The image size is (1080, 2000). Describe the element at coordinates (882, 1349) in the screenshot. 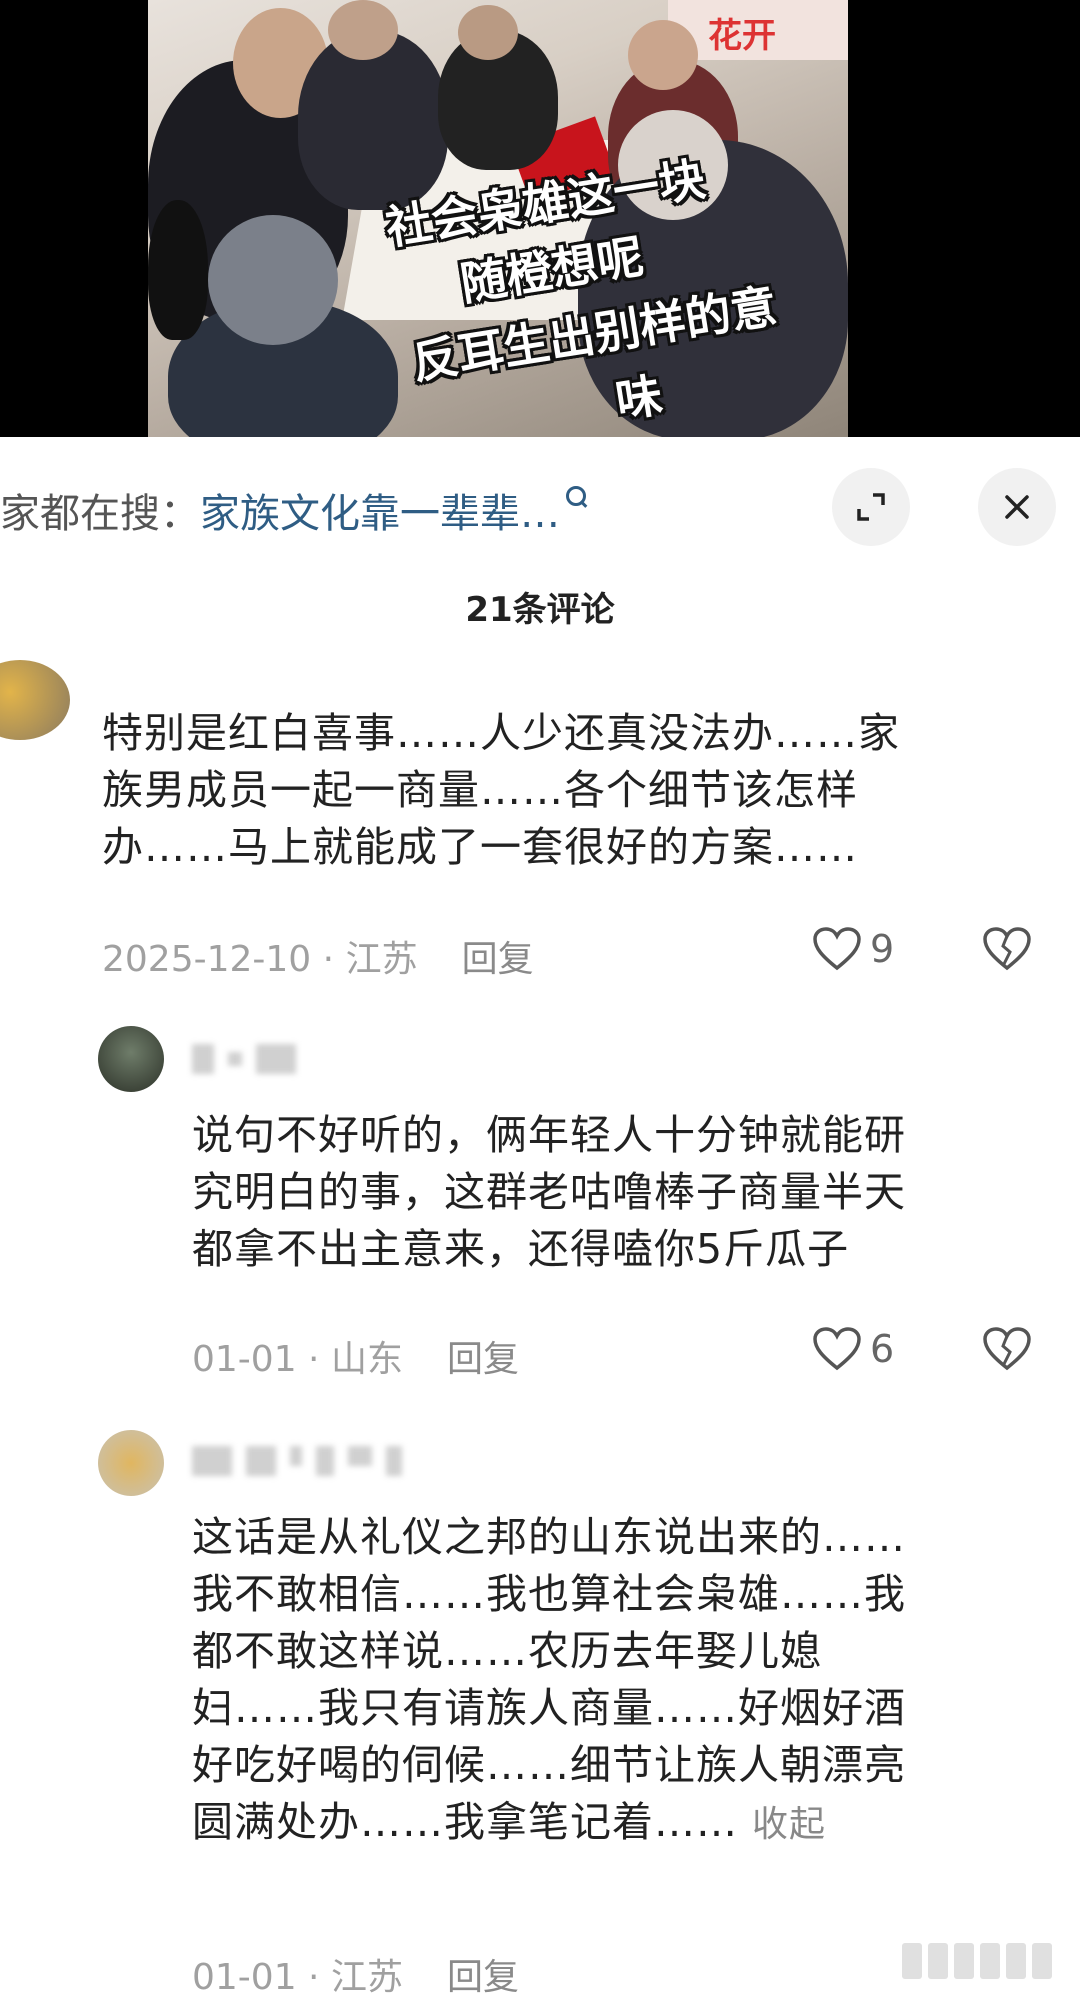

I see `like-count: 6` at that location.